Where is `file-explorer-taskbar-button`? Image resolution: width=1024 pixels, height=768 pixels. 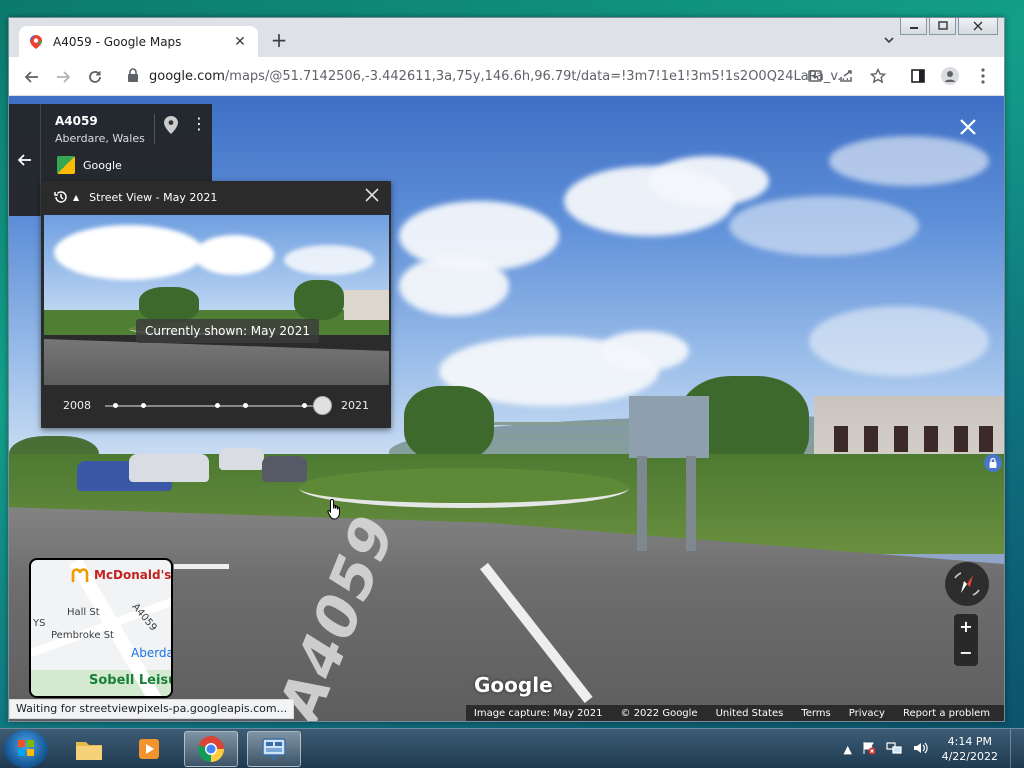 file-explorer-taskbar-button is located at coordinates (89, 749).